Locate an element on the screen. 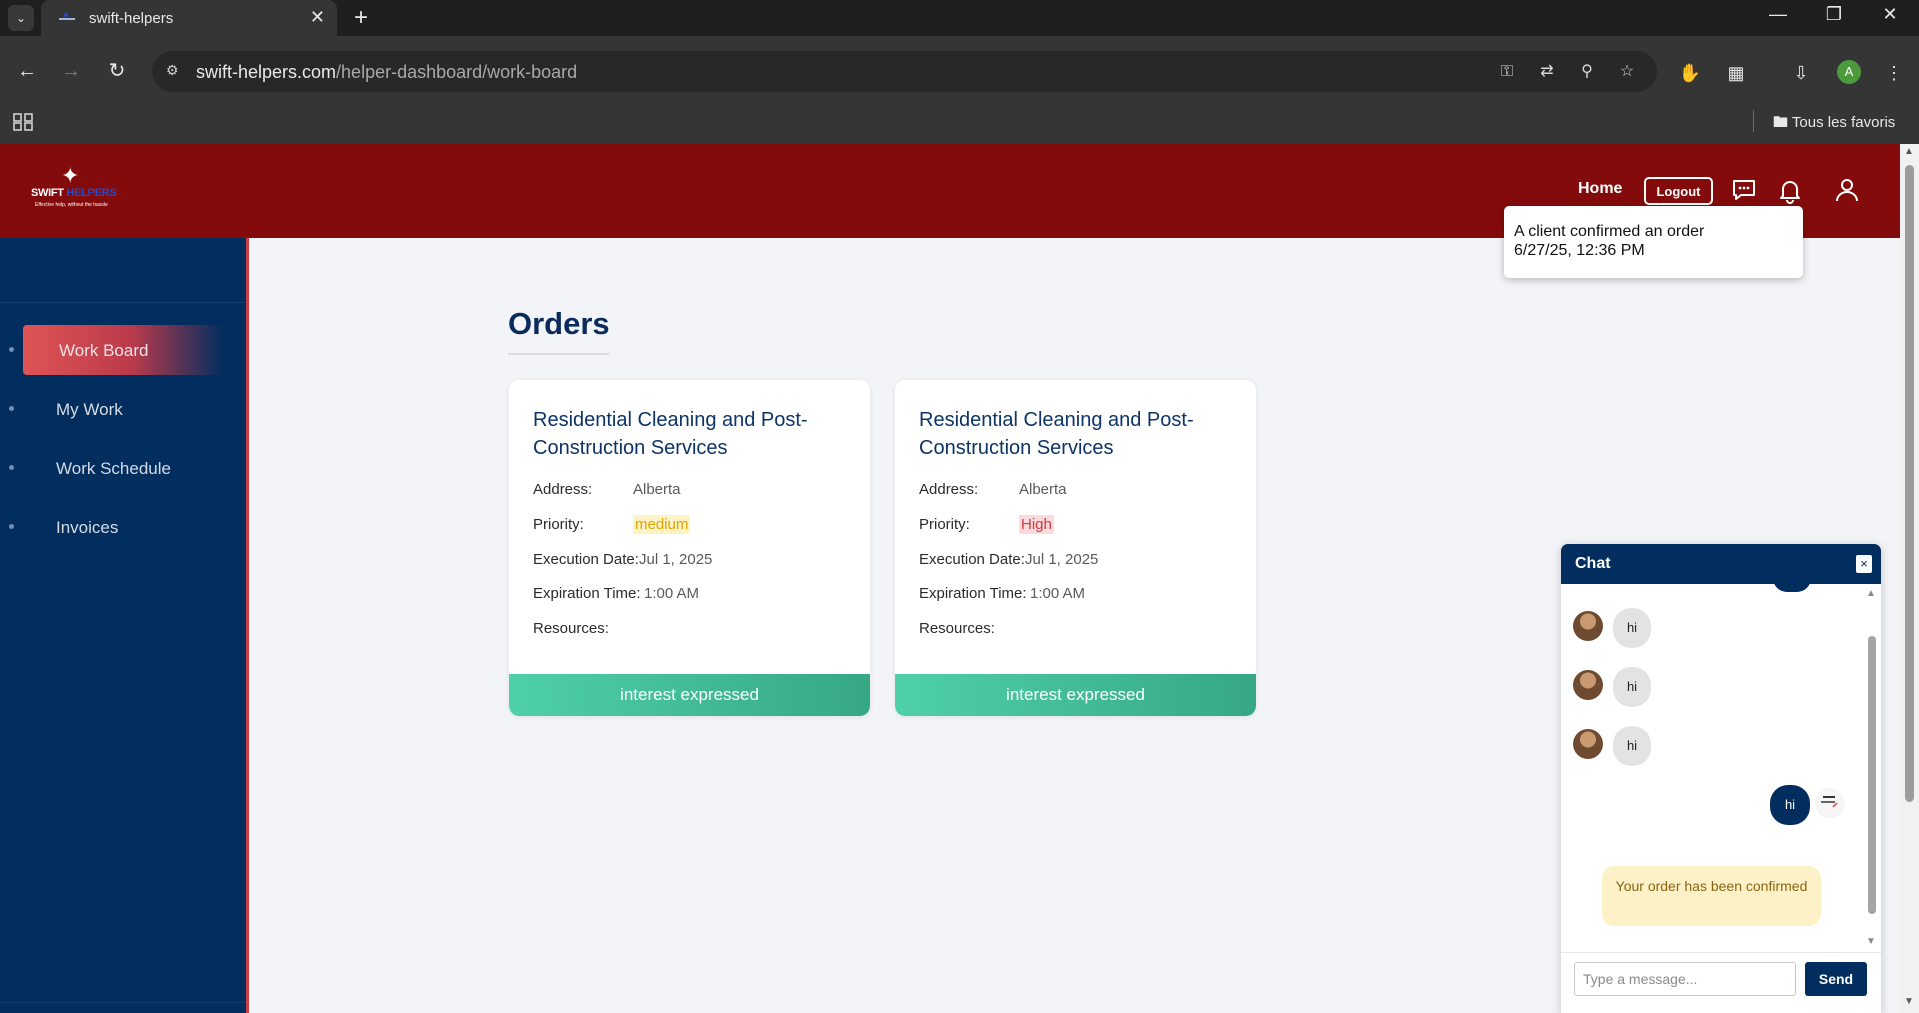  extensions-puzzle-icon: ▦ is located at coordinates (1736, 73).